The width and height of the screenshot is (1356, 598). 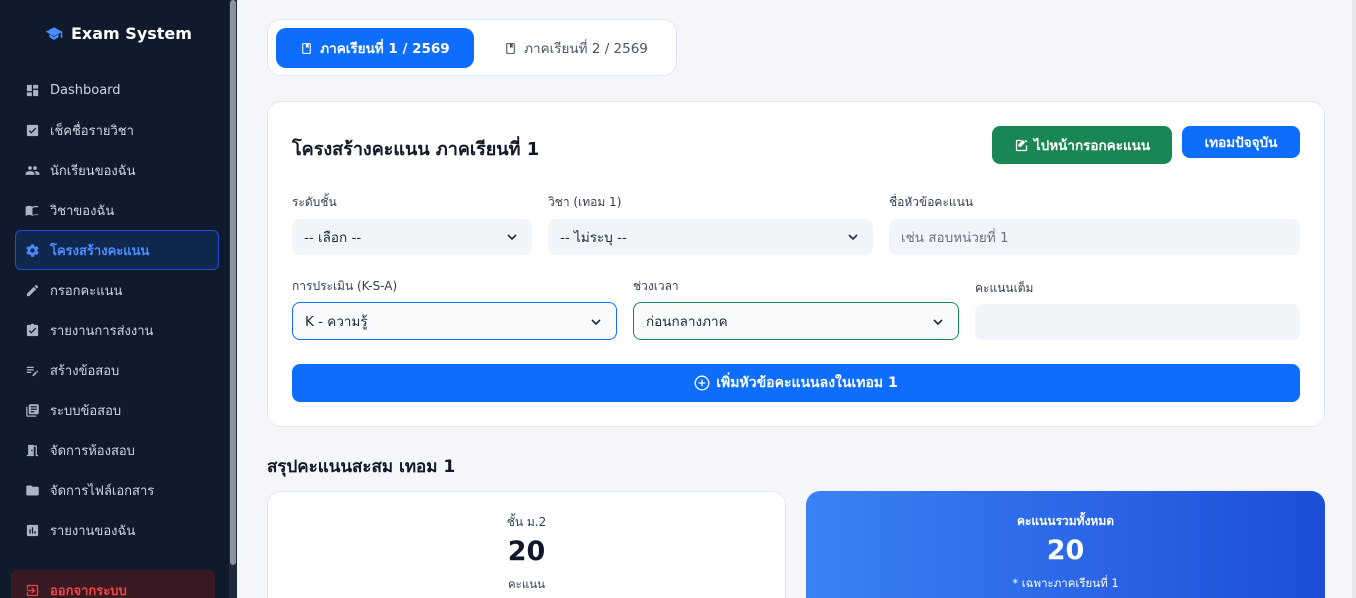 I want to click on total-score-card: คะแนนรวมทั้งหมด 20 * เฉพาะภาคเรียนที่ 1, so click(x=1065, y=544).